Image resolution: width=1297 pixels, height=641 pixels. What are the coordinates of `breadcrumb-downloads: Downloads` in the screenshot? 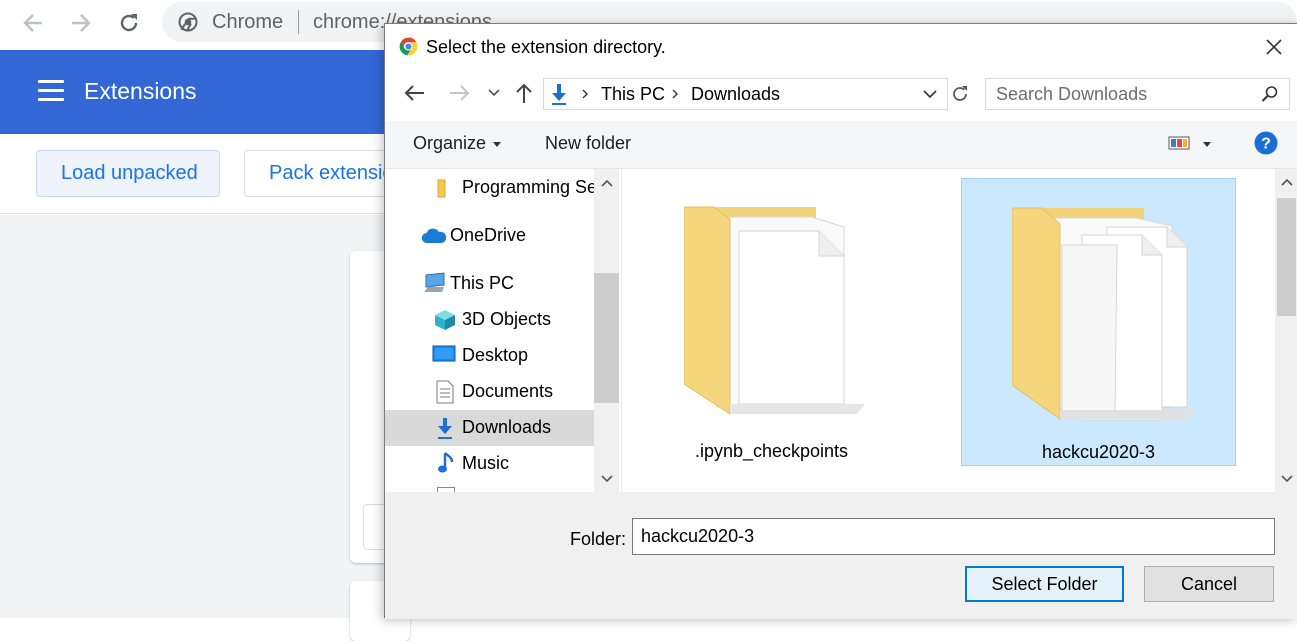 It's located at (735, 94).